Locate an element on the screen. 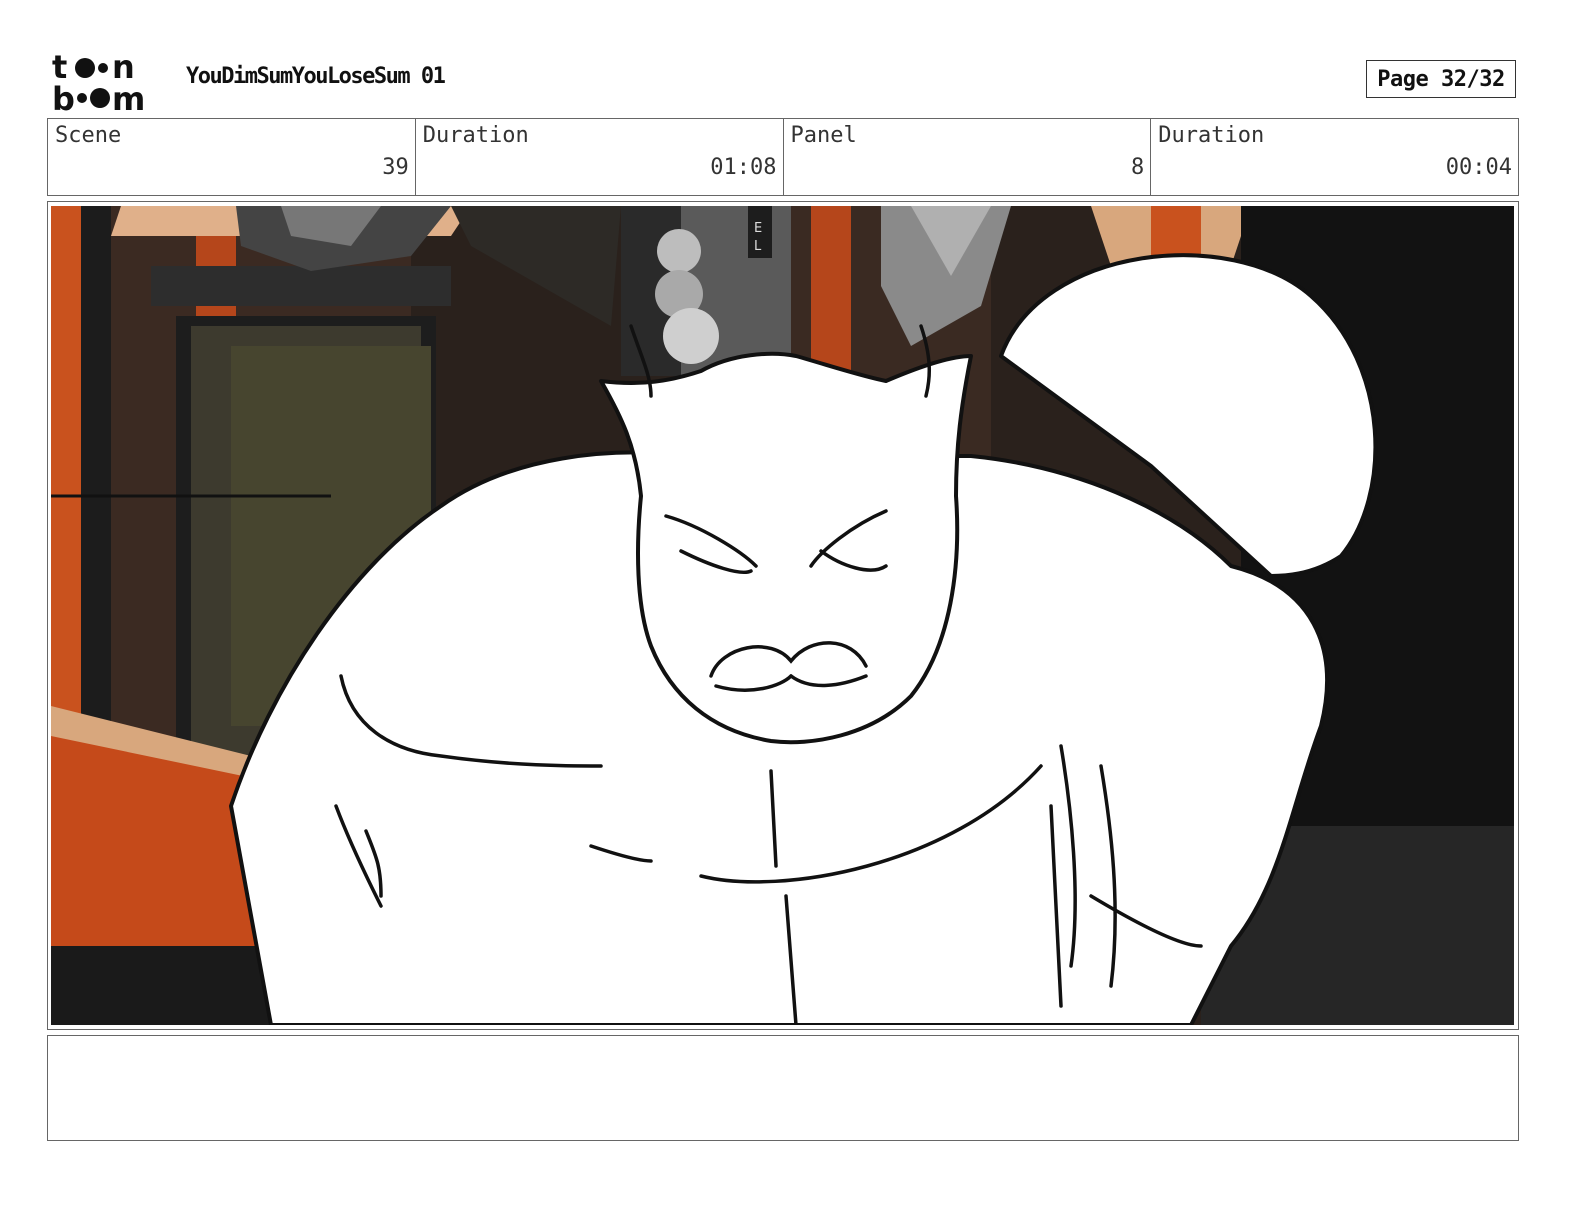 Image resolution: width=1584 pixels, height=1224 pixels. toonboom-logo: t n b m is located at coordinates (98, 82).